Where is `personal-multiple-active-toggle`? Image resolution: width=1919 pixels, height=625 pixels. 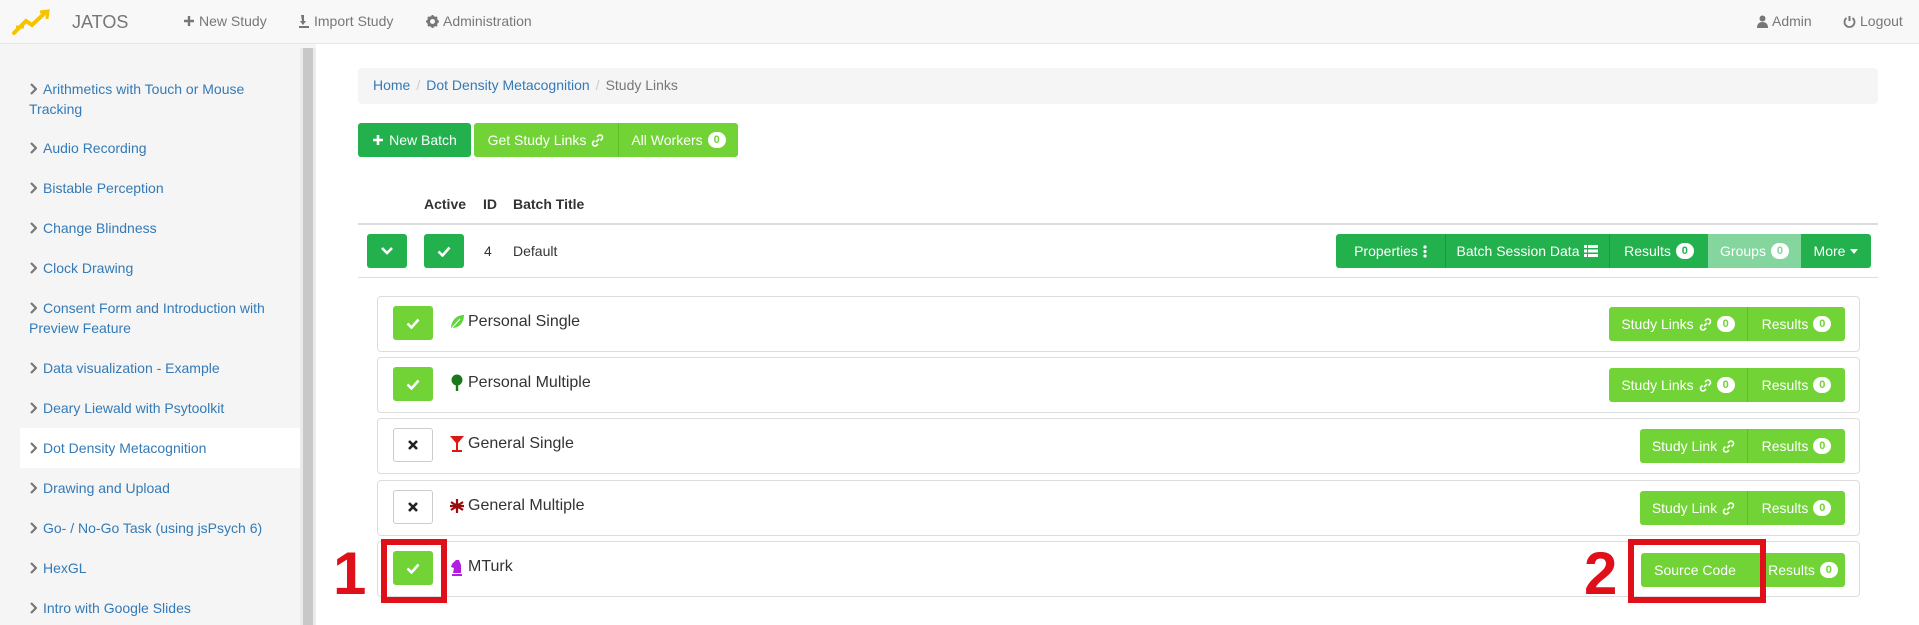 personal-multiple-active-toggle is located at coordinates (413, 384).